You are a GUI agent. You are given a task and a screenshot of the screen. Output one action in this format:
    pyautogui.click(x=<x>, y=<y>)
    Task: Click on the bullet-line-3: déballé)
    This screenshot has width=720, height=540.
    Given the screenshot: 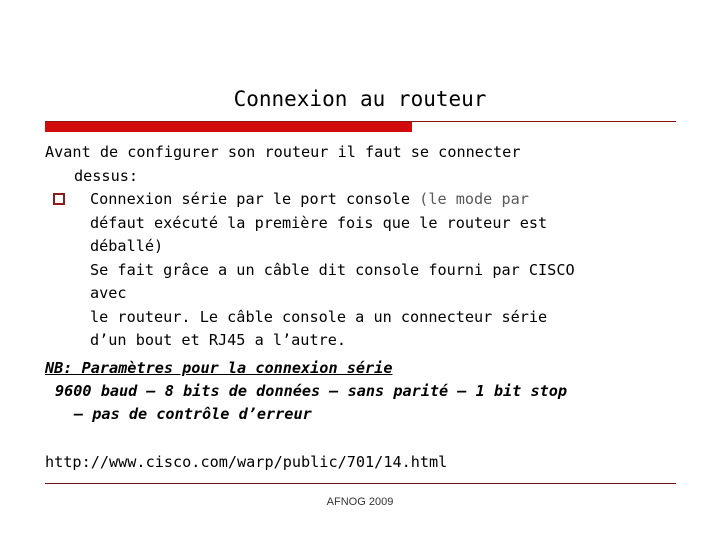 What is the action you would take?
    pyautogui.click(x=127, y=246)
    